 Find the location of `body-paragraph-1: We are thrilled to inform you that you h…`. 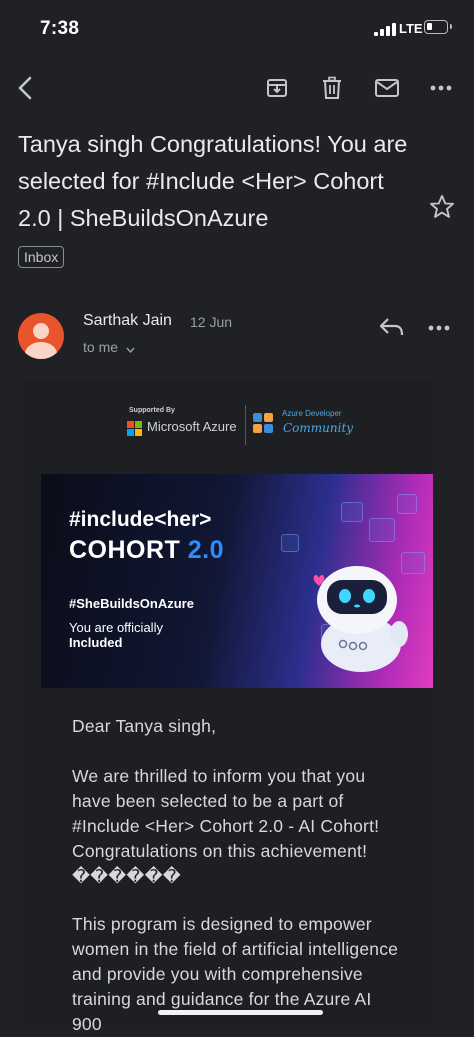

body-paragraph-1: We are thrilled to inform you that you h… is located at coordinates (226, 826).